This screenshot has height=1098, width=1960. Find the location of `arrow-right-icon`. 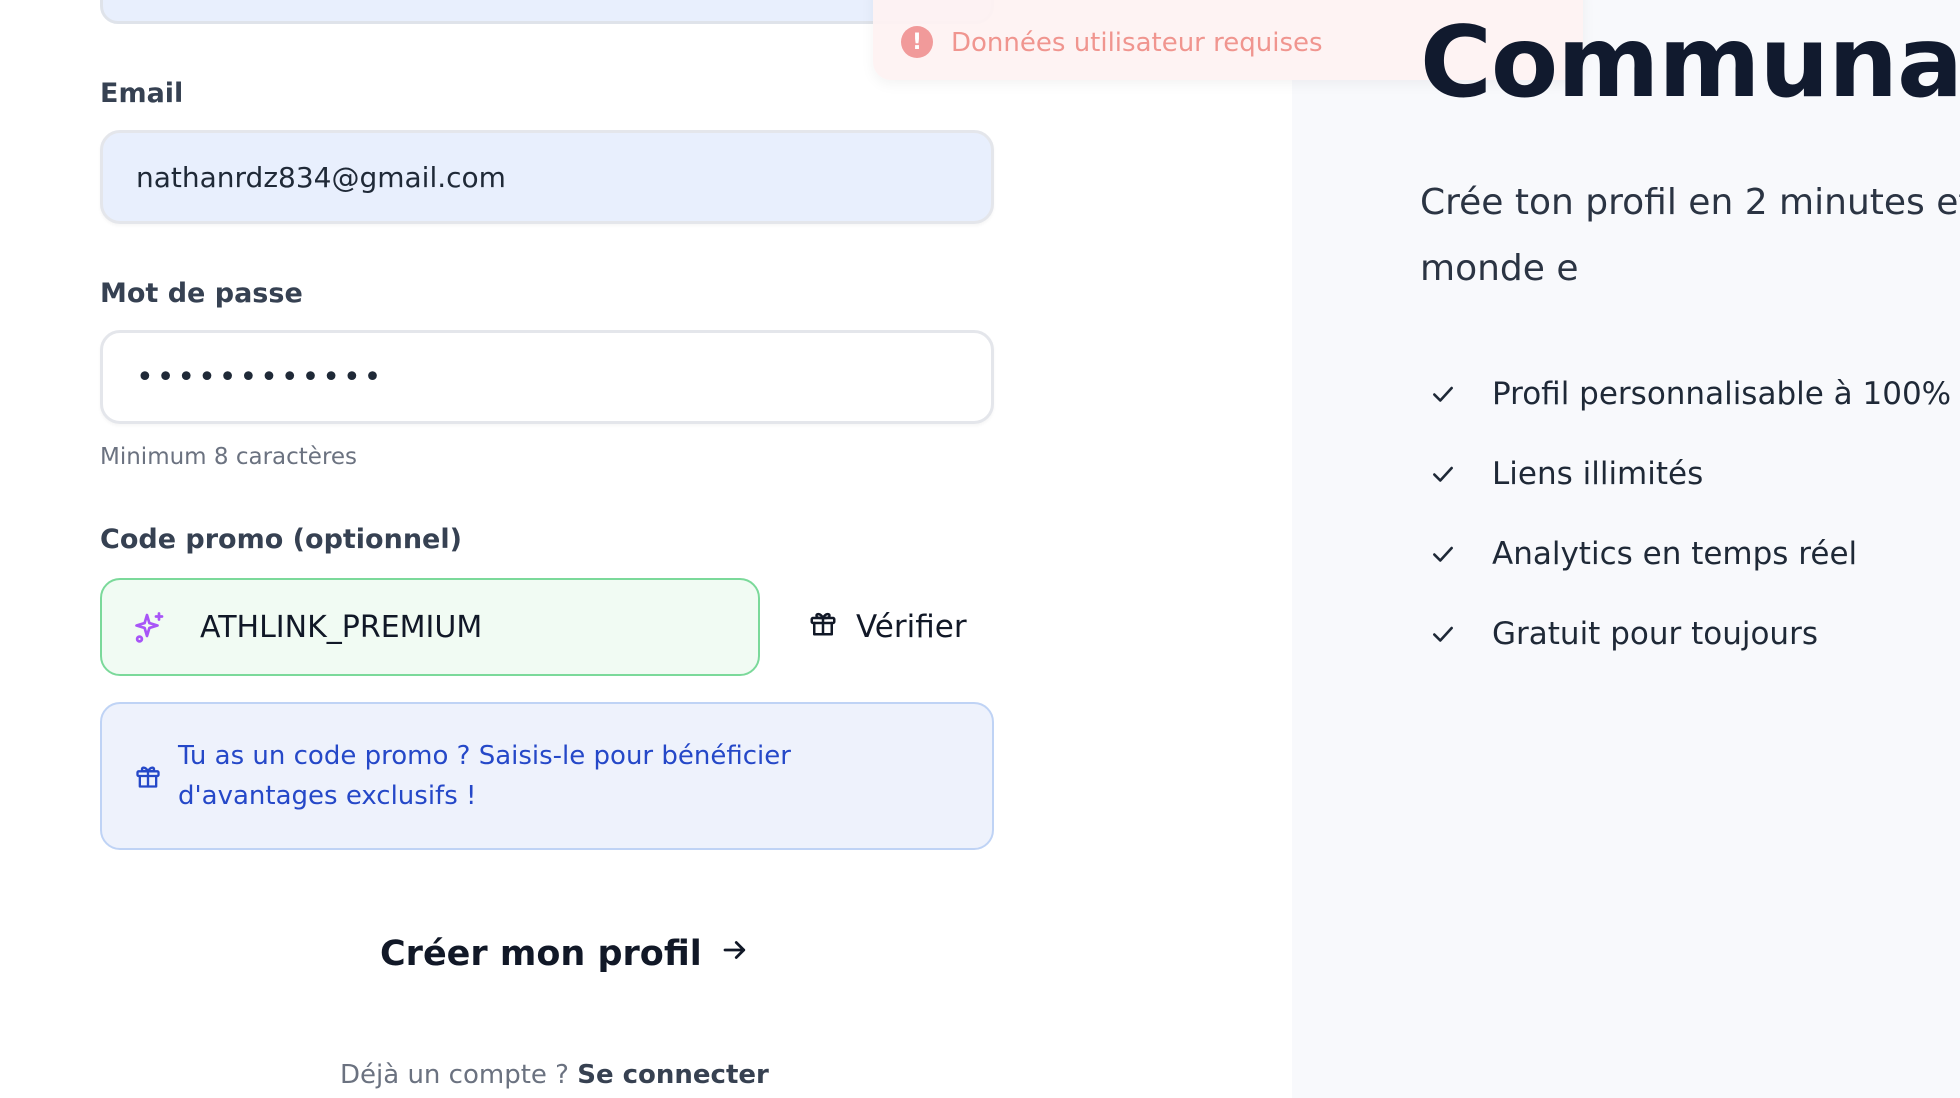

arrow-right-icon is located at coordinates (735, 954).